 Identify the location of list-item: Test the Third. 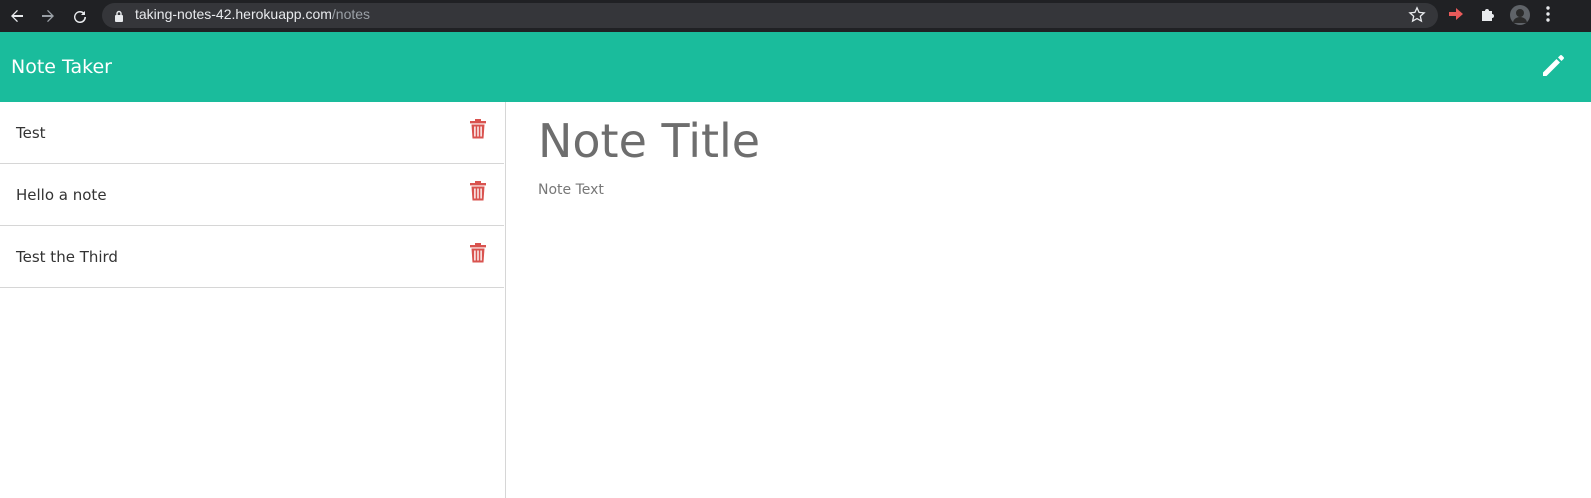
(252, 257).